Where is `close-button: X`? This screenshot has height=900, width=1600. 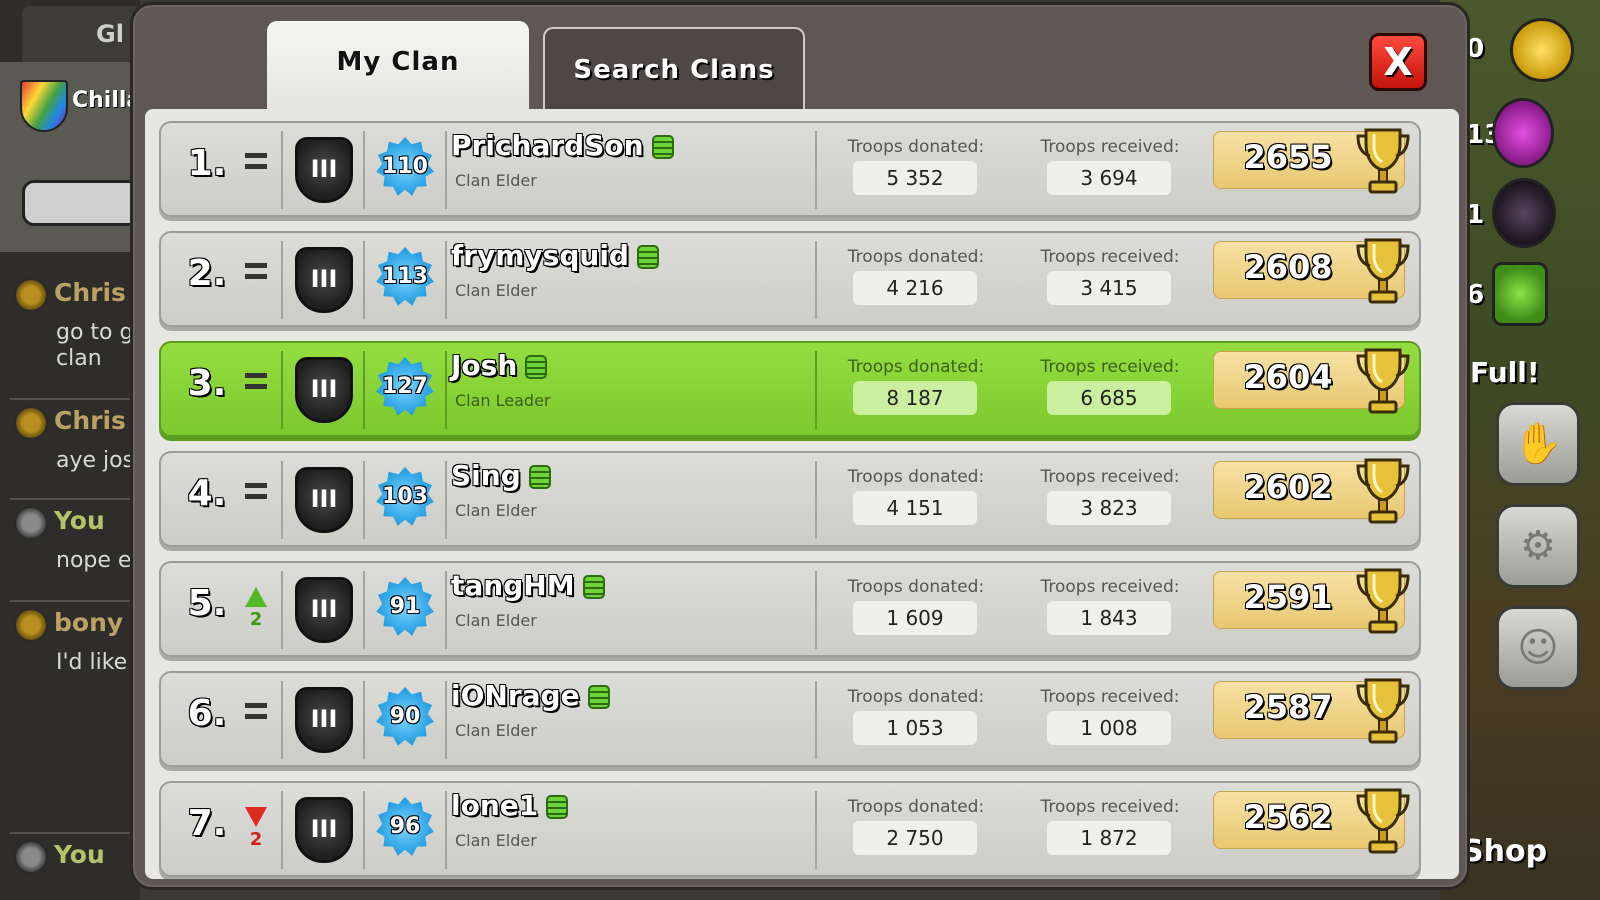
close-button: X is located at coordinates (1398, 62).